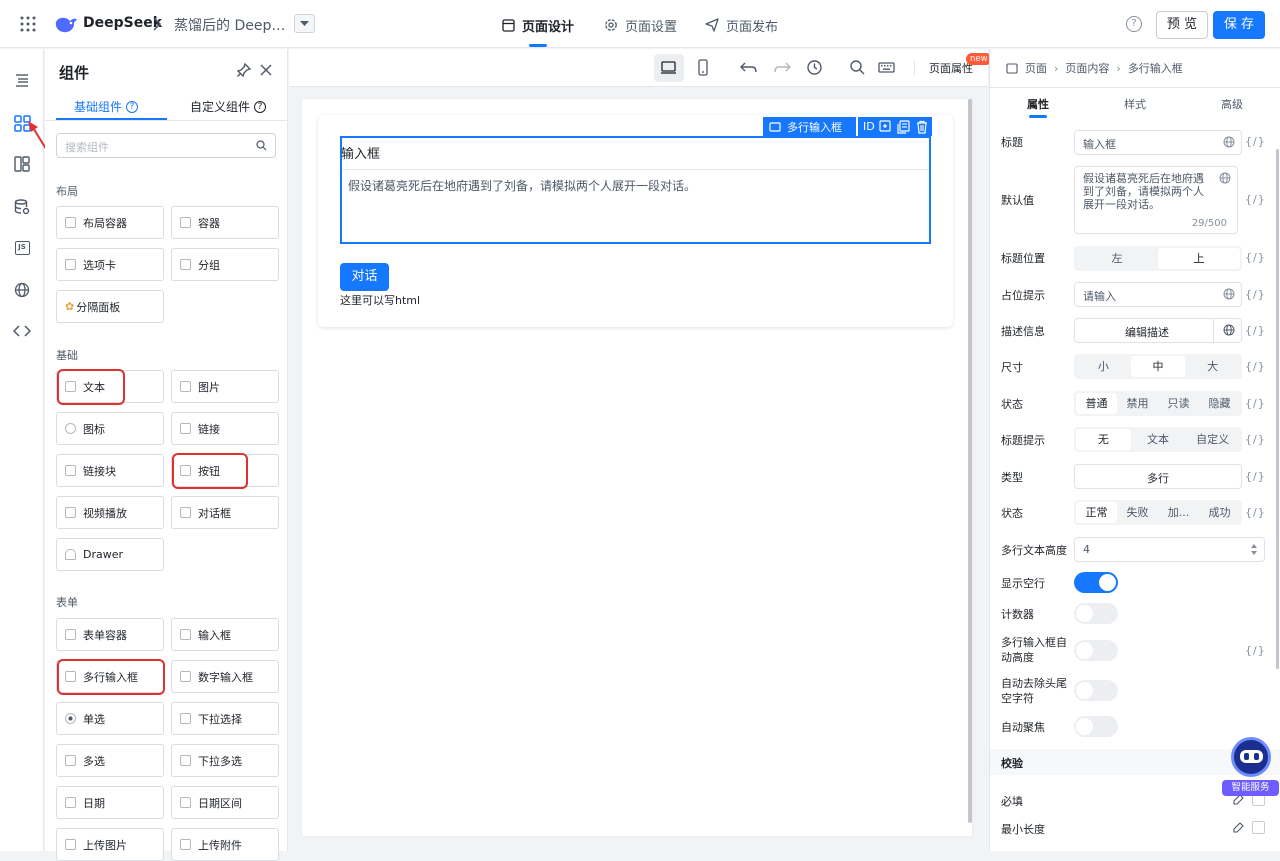 The height and width of the screenshot is (861, 1280). What do you see at coordinates (110, 802) in the screenshot?
I see `component-date: 日期` at bounding box center [110, 802].